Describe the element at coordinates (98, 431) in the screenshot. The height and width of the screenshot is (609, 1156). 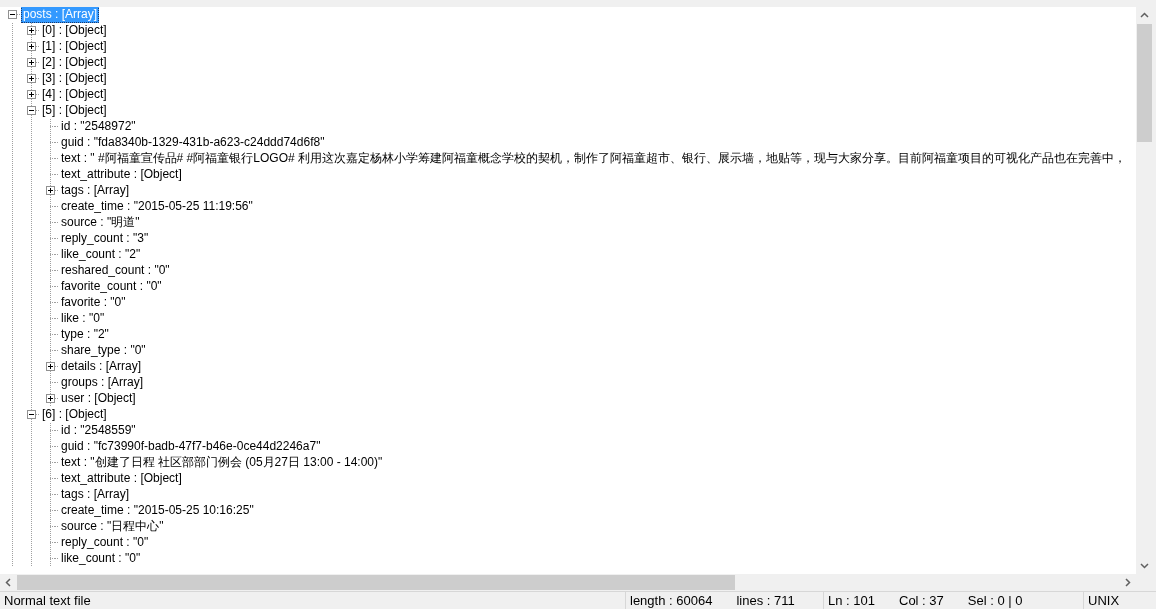
I see `tree-node-label: id : "2548559"` at that location.